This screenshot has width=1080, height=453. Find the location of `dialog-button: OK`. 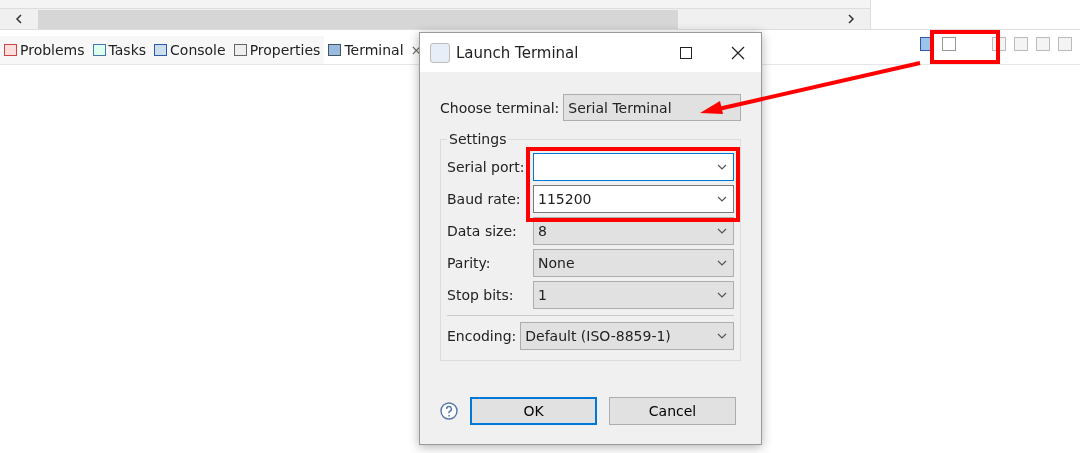

dialog-button: OK is located at coordinates (533, 411).